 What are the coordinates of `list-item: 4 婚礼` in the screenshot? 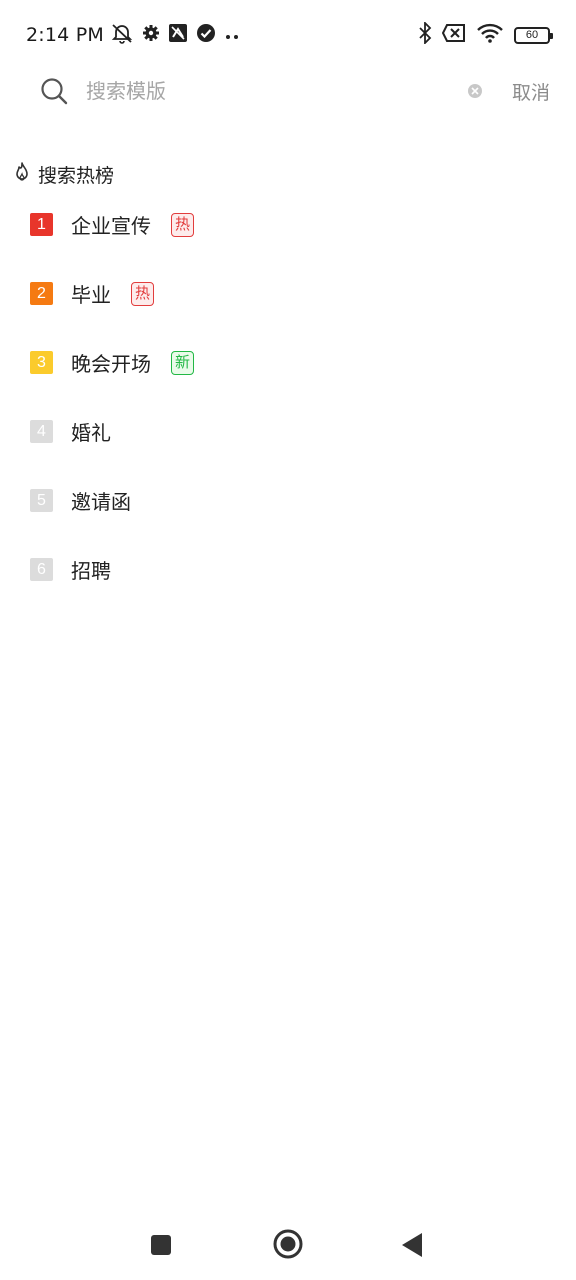 It's located at (288, 431).